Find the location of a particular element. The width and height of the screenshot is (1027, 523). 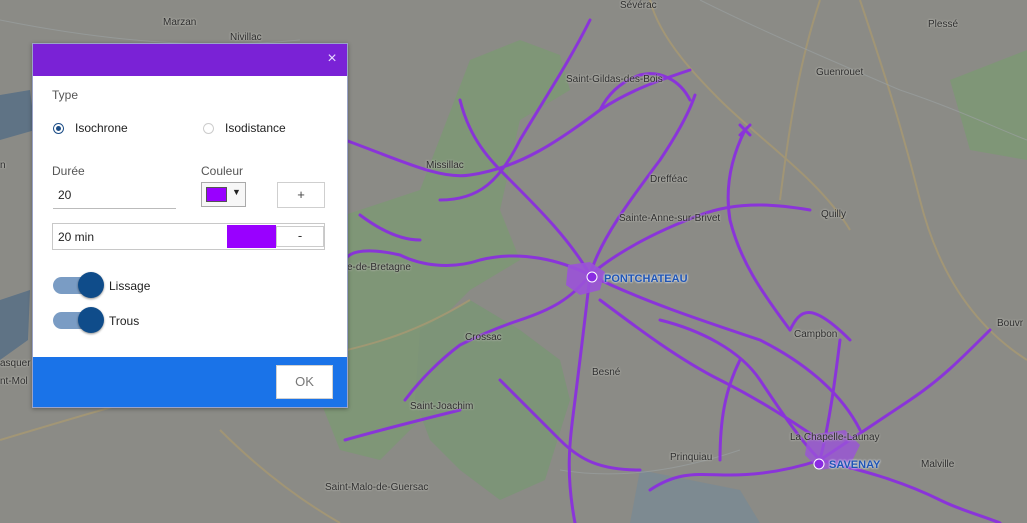

duration-input is located at coordinates (114, 195).